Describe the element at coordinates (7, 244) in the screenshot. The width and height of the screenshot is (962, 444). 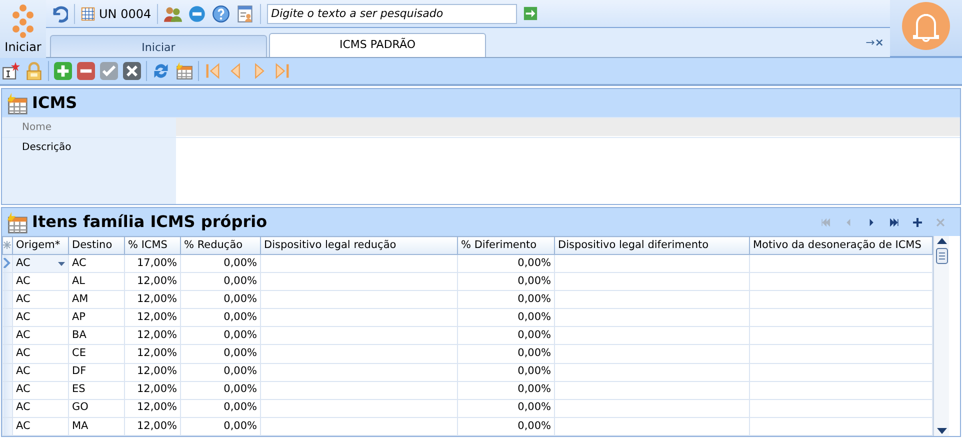
I see `asterisk-icon` at that location.